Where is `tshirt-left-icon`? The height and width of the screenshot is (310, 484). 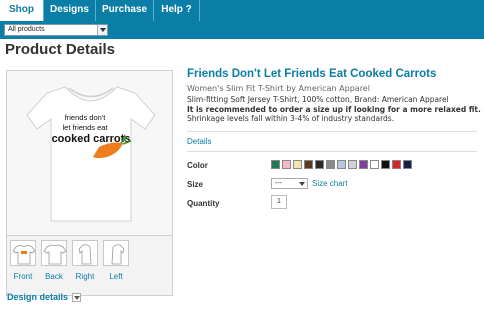 tshirt-left-icon is located at coordinates (118, 254).